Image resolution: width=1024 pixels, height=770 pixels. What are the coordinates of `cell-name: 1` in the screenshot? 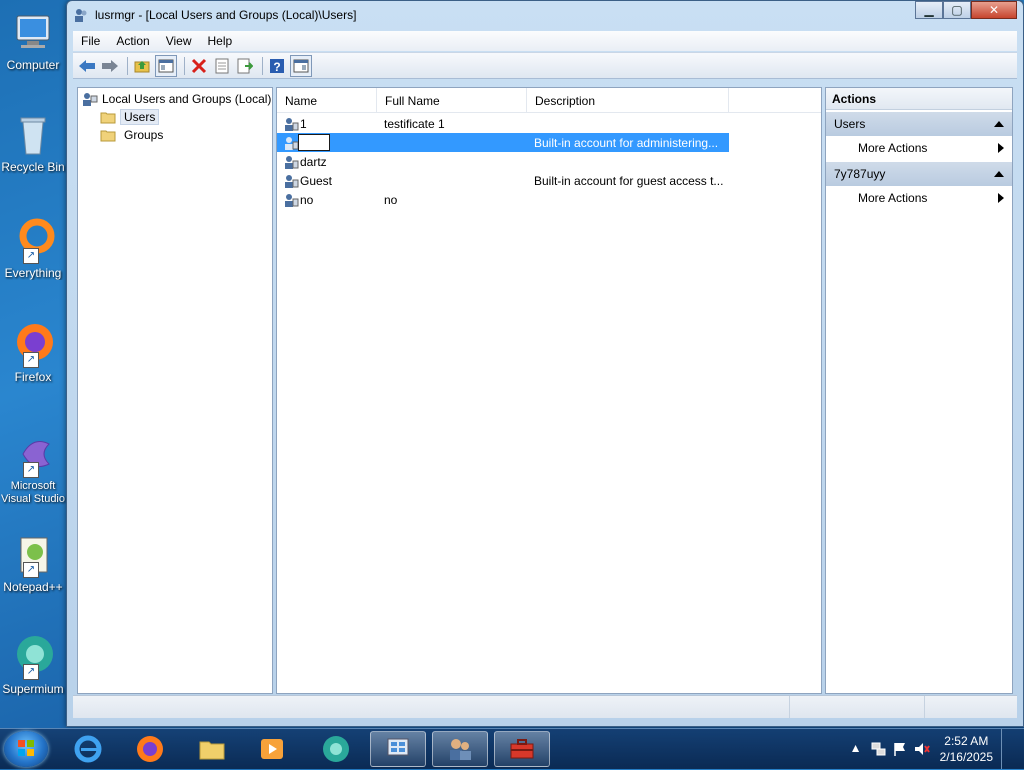 It's located at (303, 124).